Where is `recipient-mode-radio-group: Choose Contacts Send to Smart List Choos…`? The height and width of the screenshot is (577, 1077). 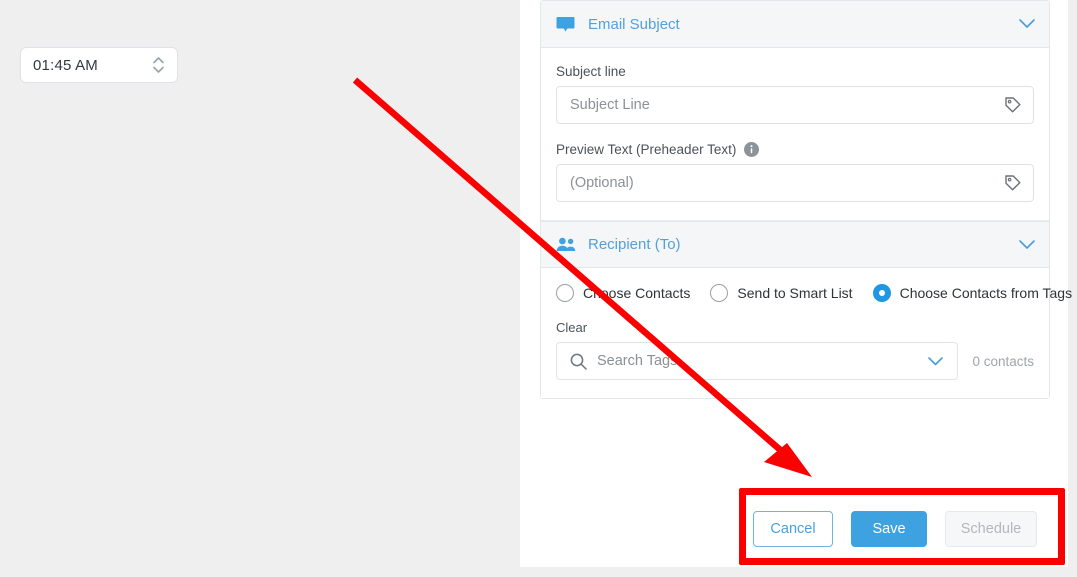 recipient-mode-radio-group: Choose Contacts Send to Smart List Choos… is located at coordinates (814, 293).